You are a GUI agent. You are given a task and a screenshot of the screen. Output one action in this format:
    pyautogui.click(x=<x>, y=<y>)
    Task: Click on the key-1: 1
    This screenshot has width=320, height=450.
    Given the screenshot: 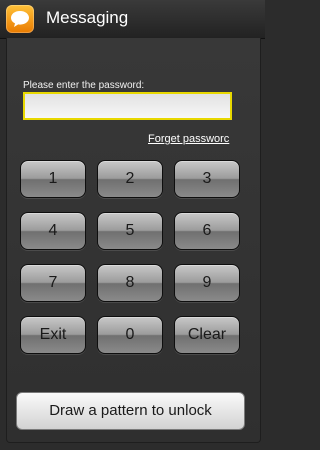 What is the action you would take?
    pyautogui.click(x=53, y=179)
    